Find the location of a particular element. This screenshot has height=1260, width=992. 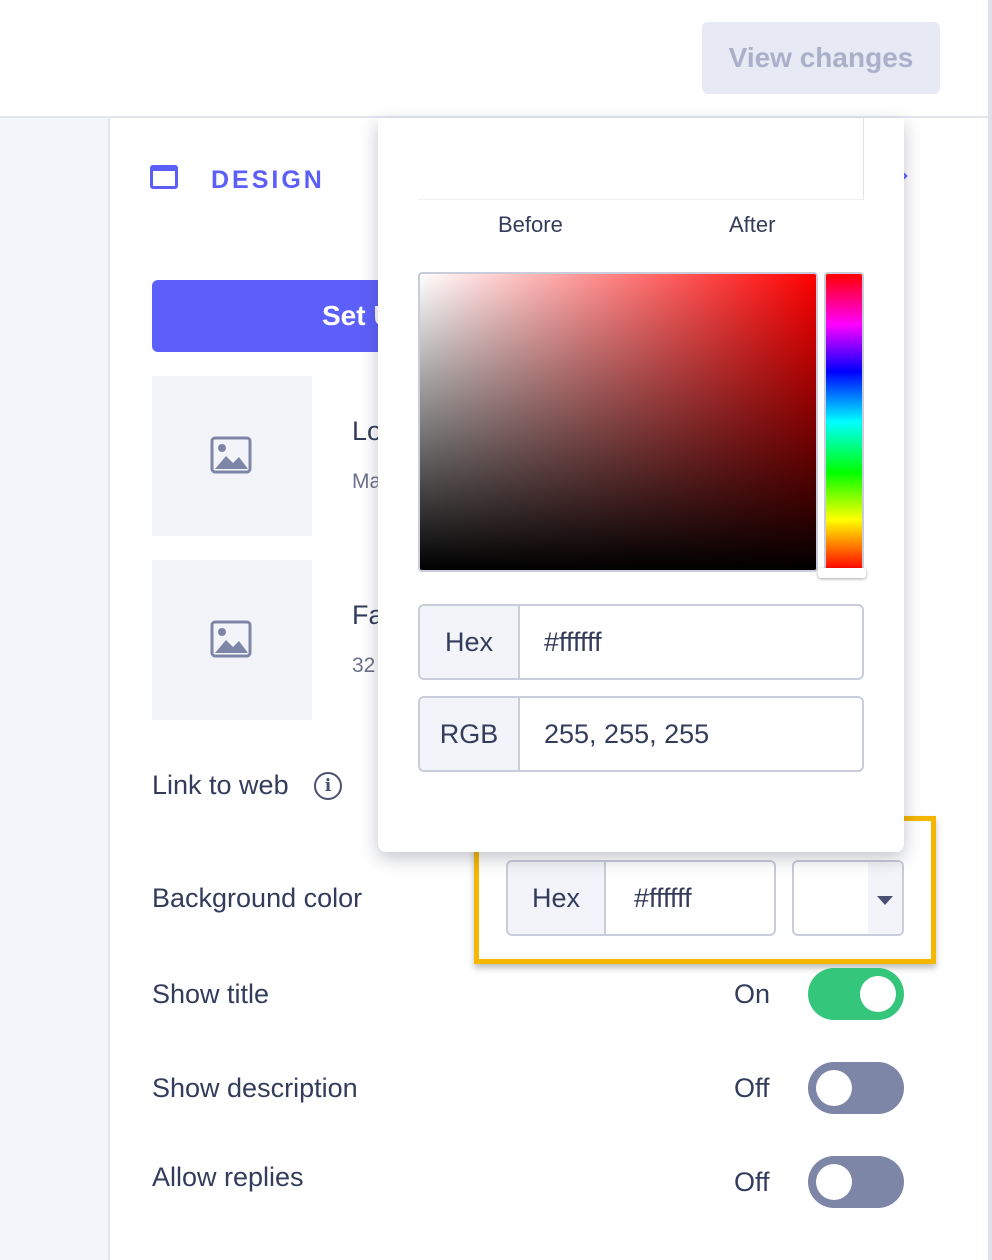

show-description-state: Off is located at coordinates (752, 1088).